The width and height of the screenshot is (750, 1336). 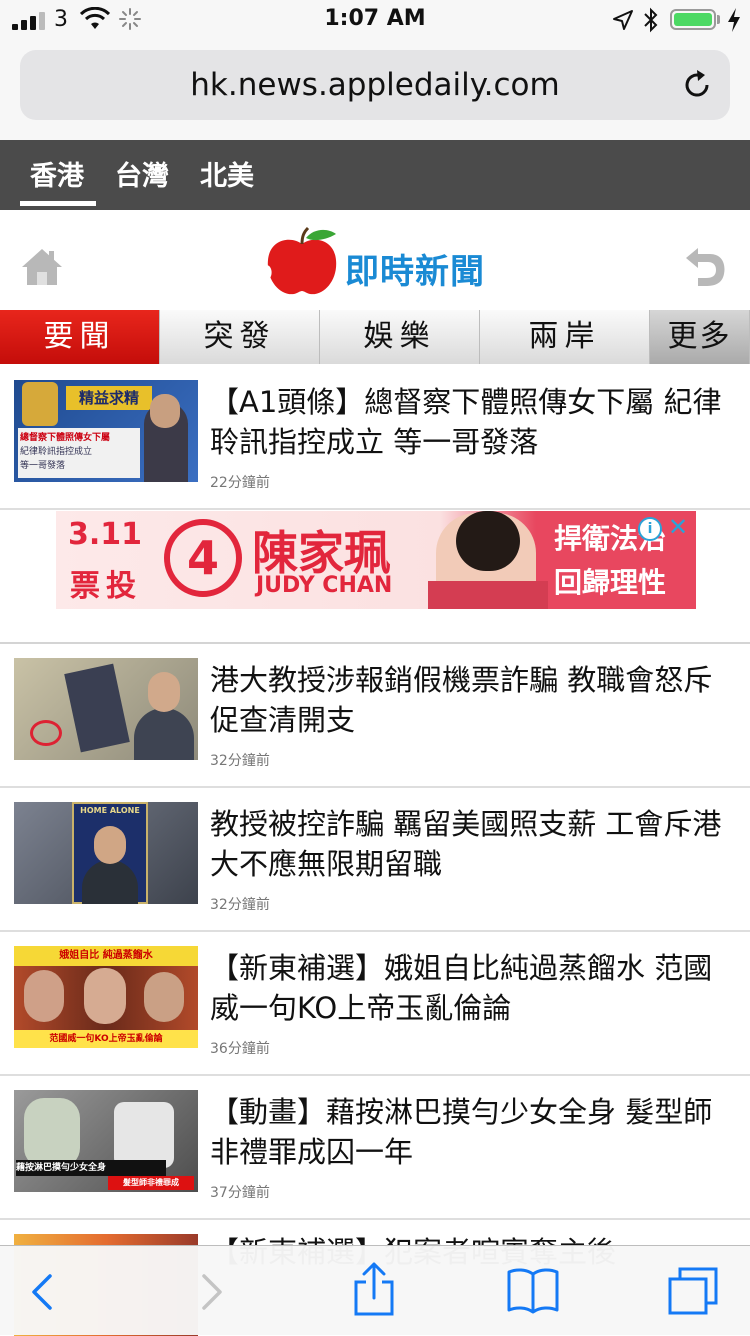 What do you see at coordinates (227, 173) in the screenshot?
I see `tab-north-america: 北美` at bounding box center [227, 173].